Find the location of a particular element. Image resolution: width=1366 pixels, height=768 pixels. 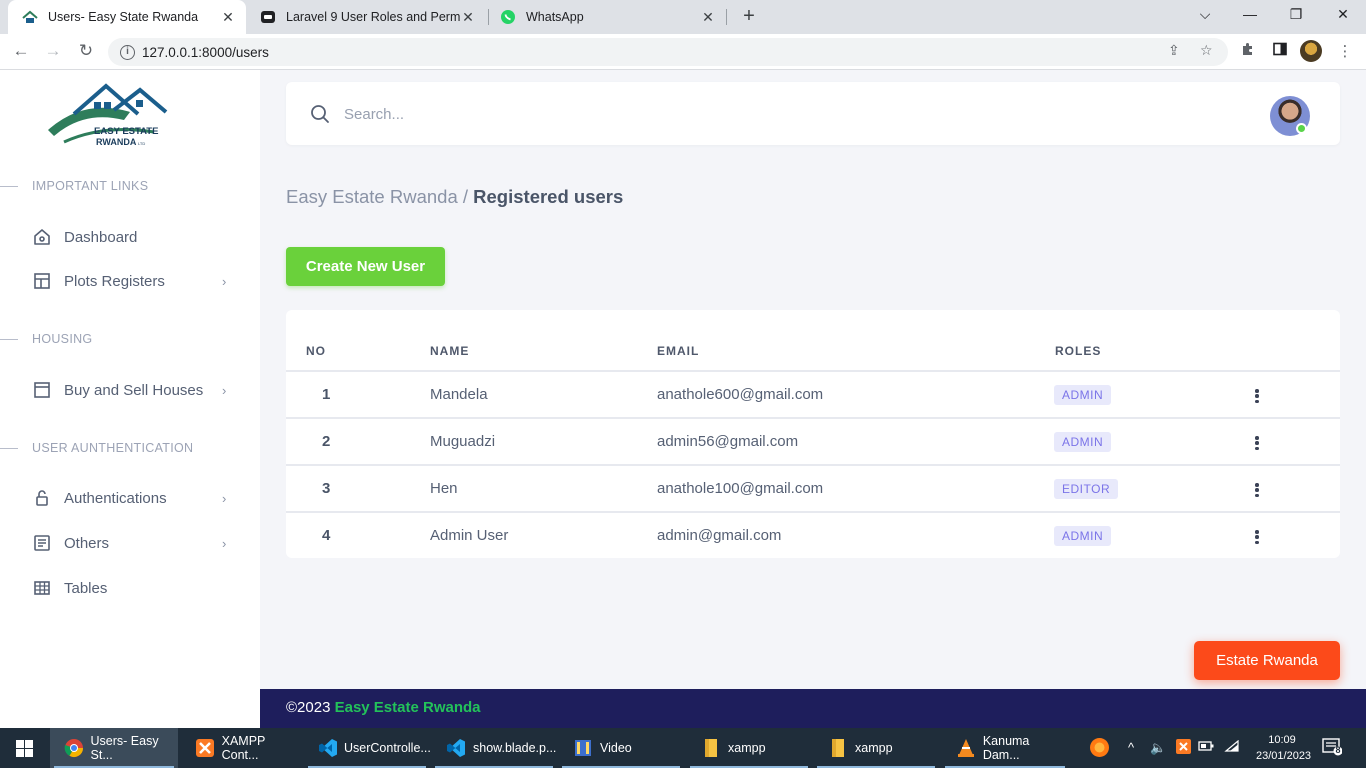

browser-profile-avatar is located at coordinates (1311, 51).